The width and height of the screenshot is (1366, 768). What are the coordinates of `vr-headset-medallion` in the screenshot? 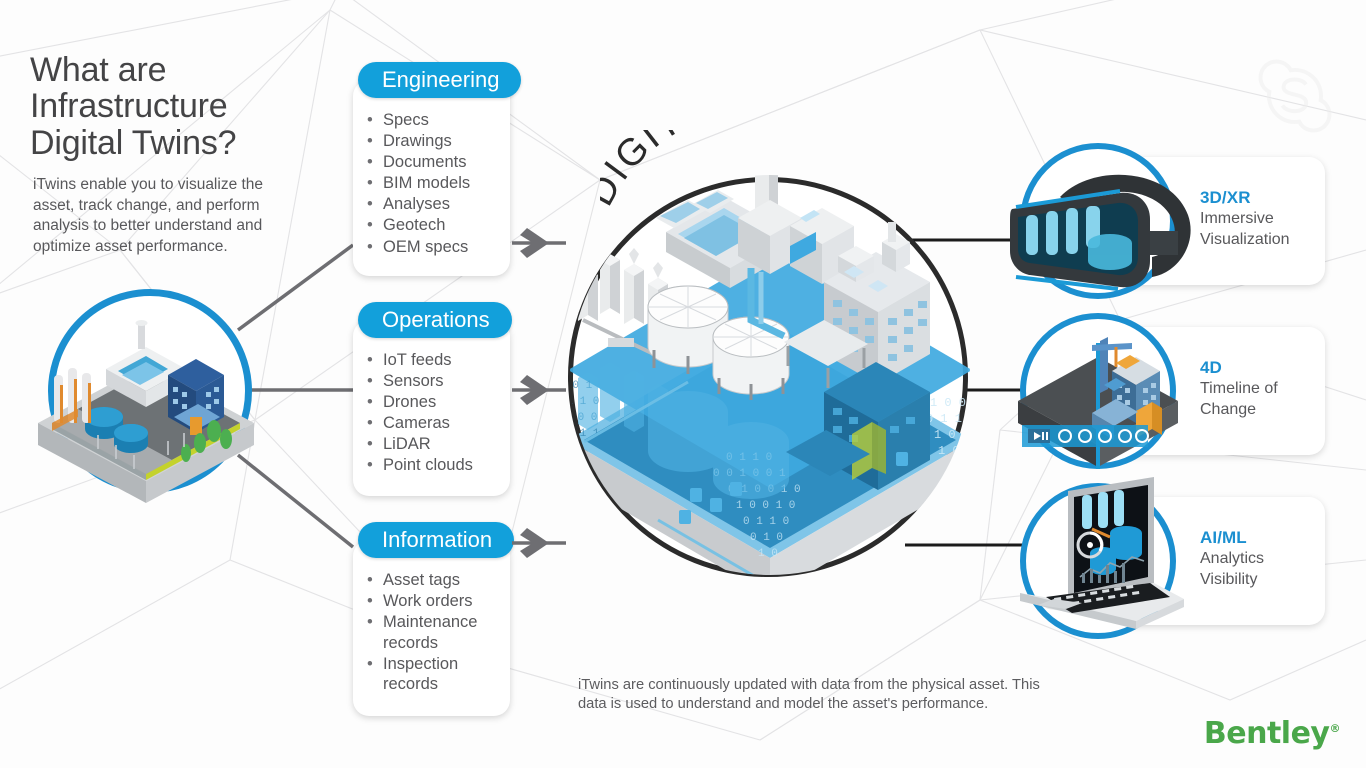 It's located at (1100, 221).